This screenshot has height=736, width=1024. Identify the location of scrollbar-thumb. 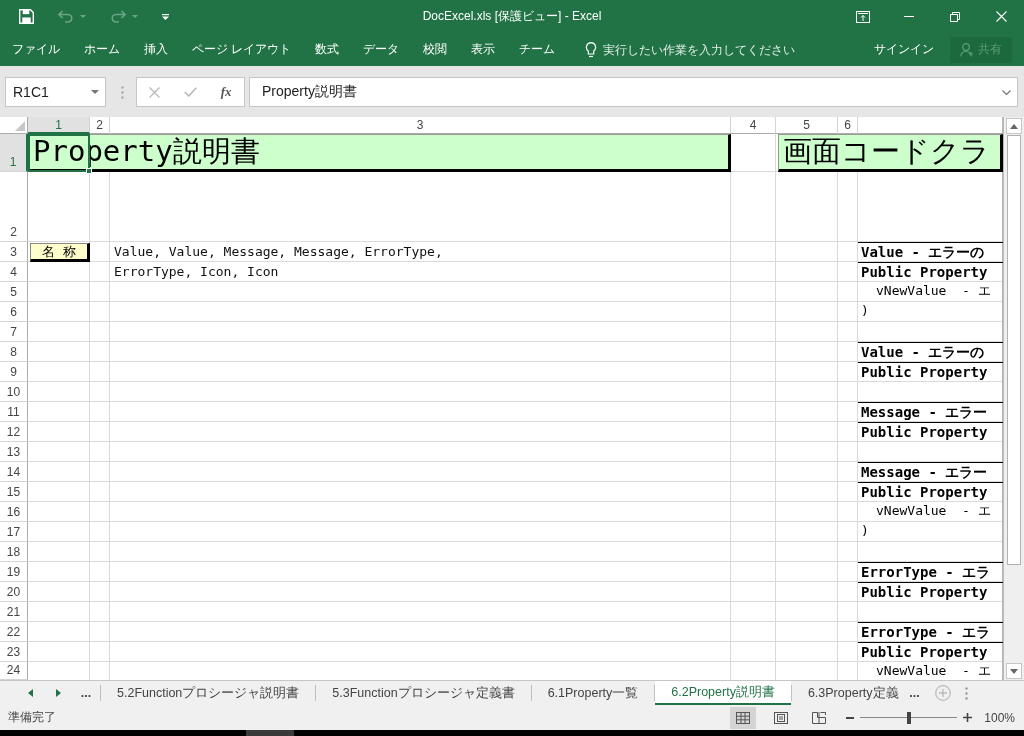
(1014, 350).